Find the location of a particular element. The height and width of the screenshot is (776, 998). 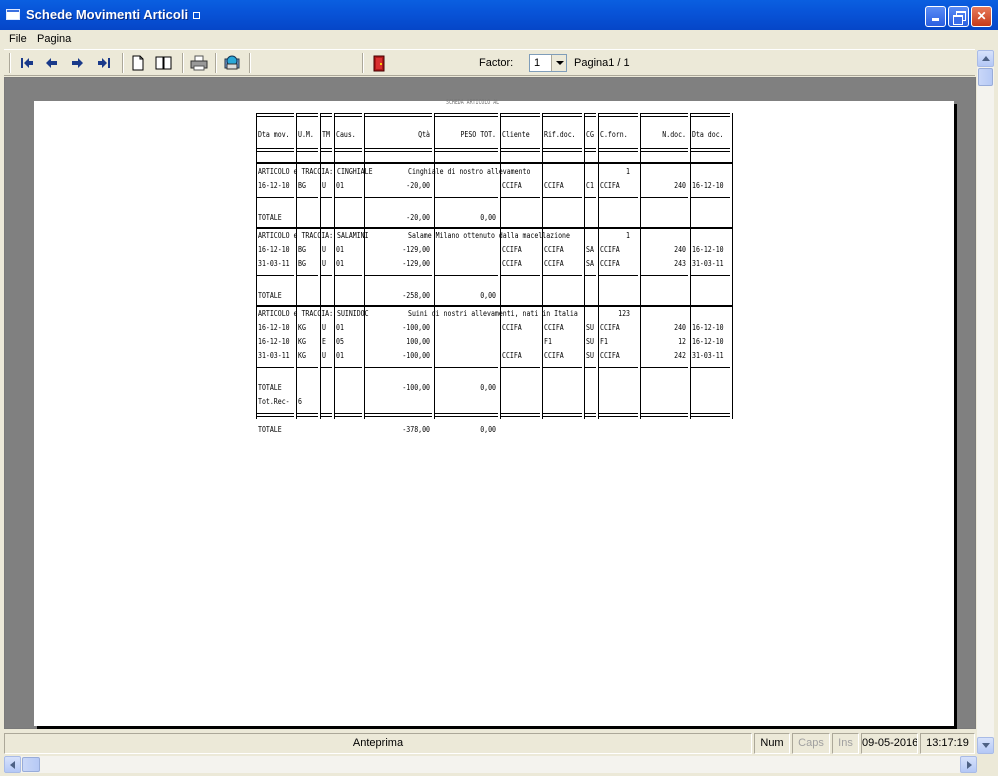

movement-cell: 100,00 is located at coordinates (418, 341).